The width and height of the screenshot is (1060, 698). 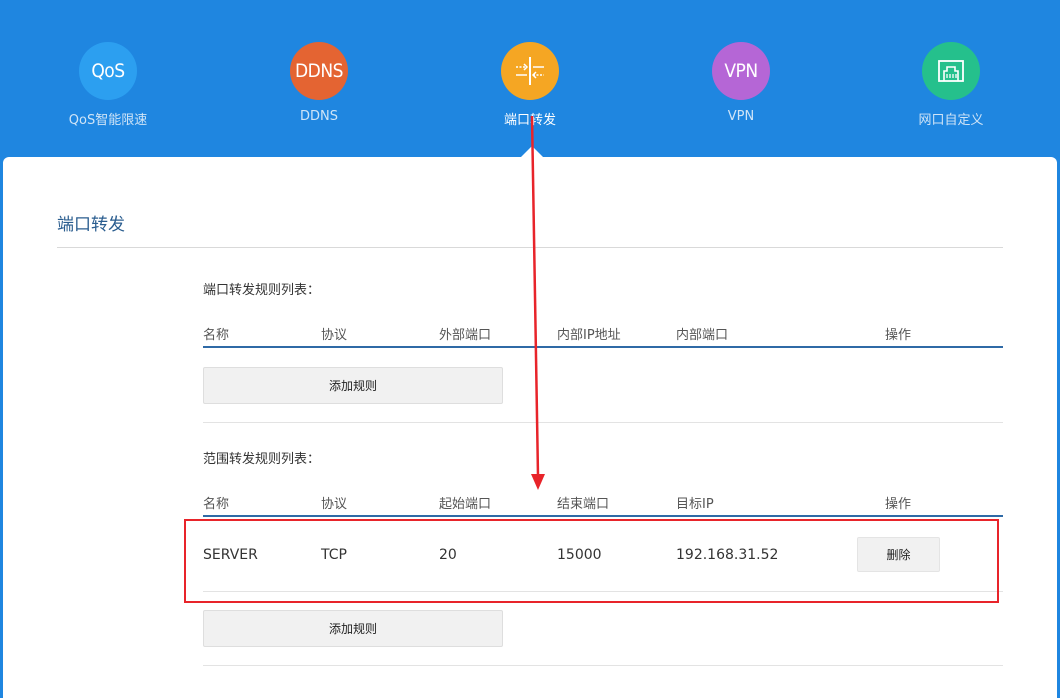 I want to click on nav-label-qos: QoS智能限速, so click(x=108, y=120).